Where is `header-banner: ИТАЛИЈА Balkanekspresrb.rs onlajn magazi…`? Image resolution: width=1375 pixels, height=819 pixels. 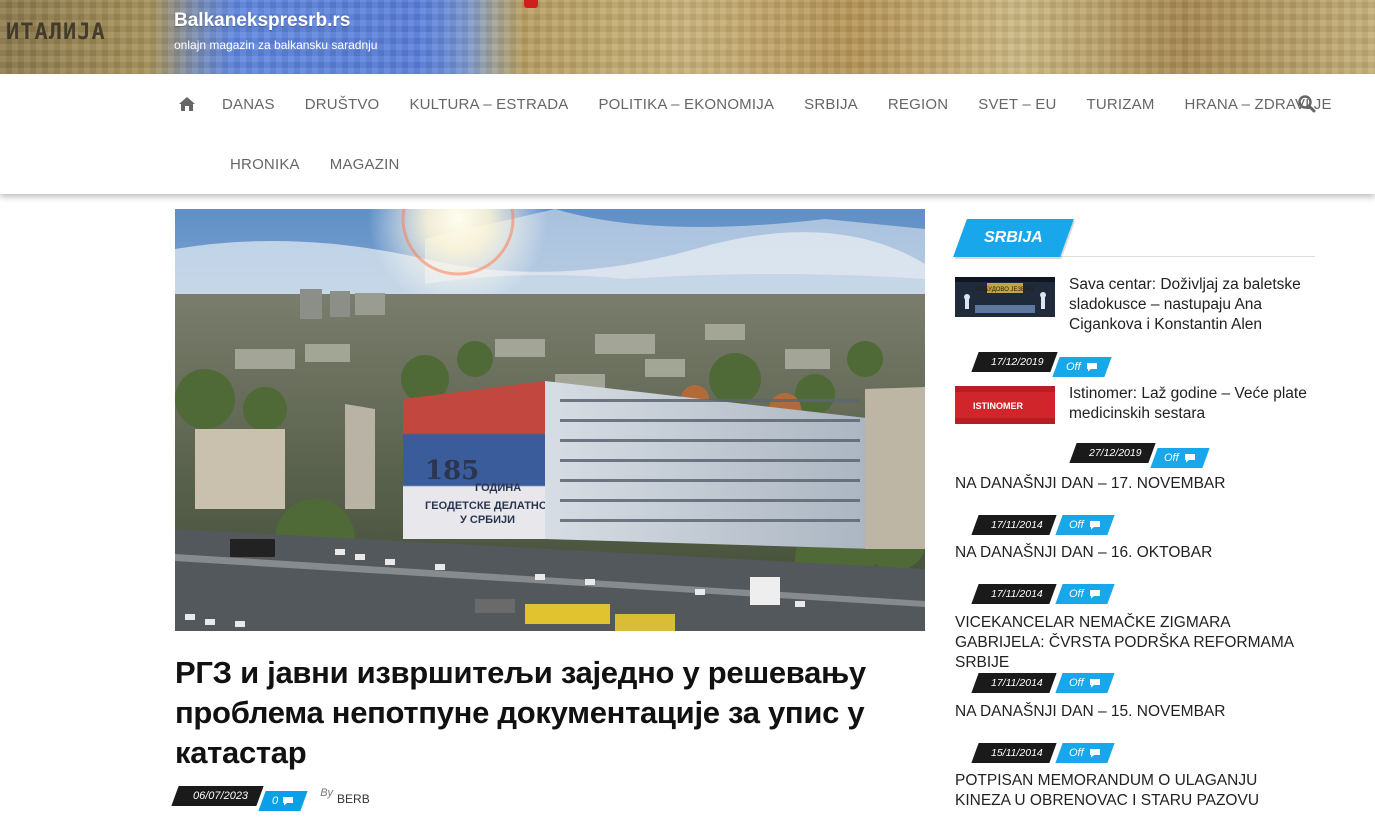 header-banner: ИТАЛИЈА Balkanekspresrb.rs onlajn magazi… is located at coordinates (687, 37).